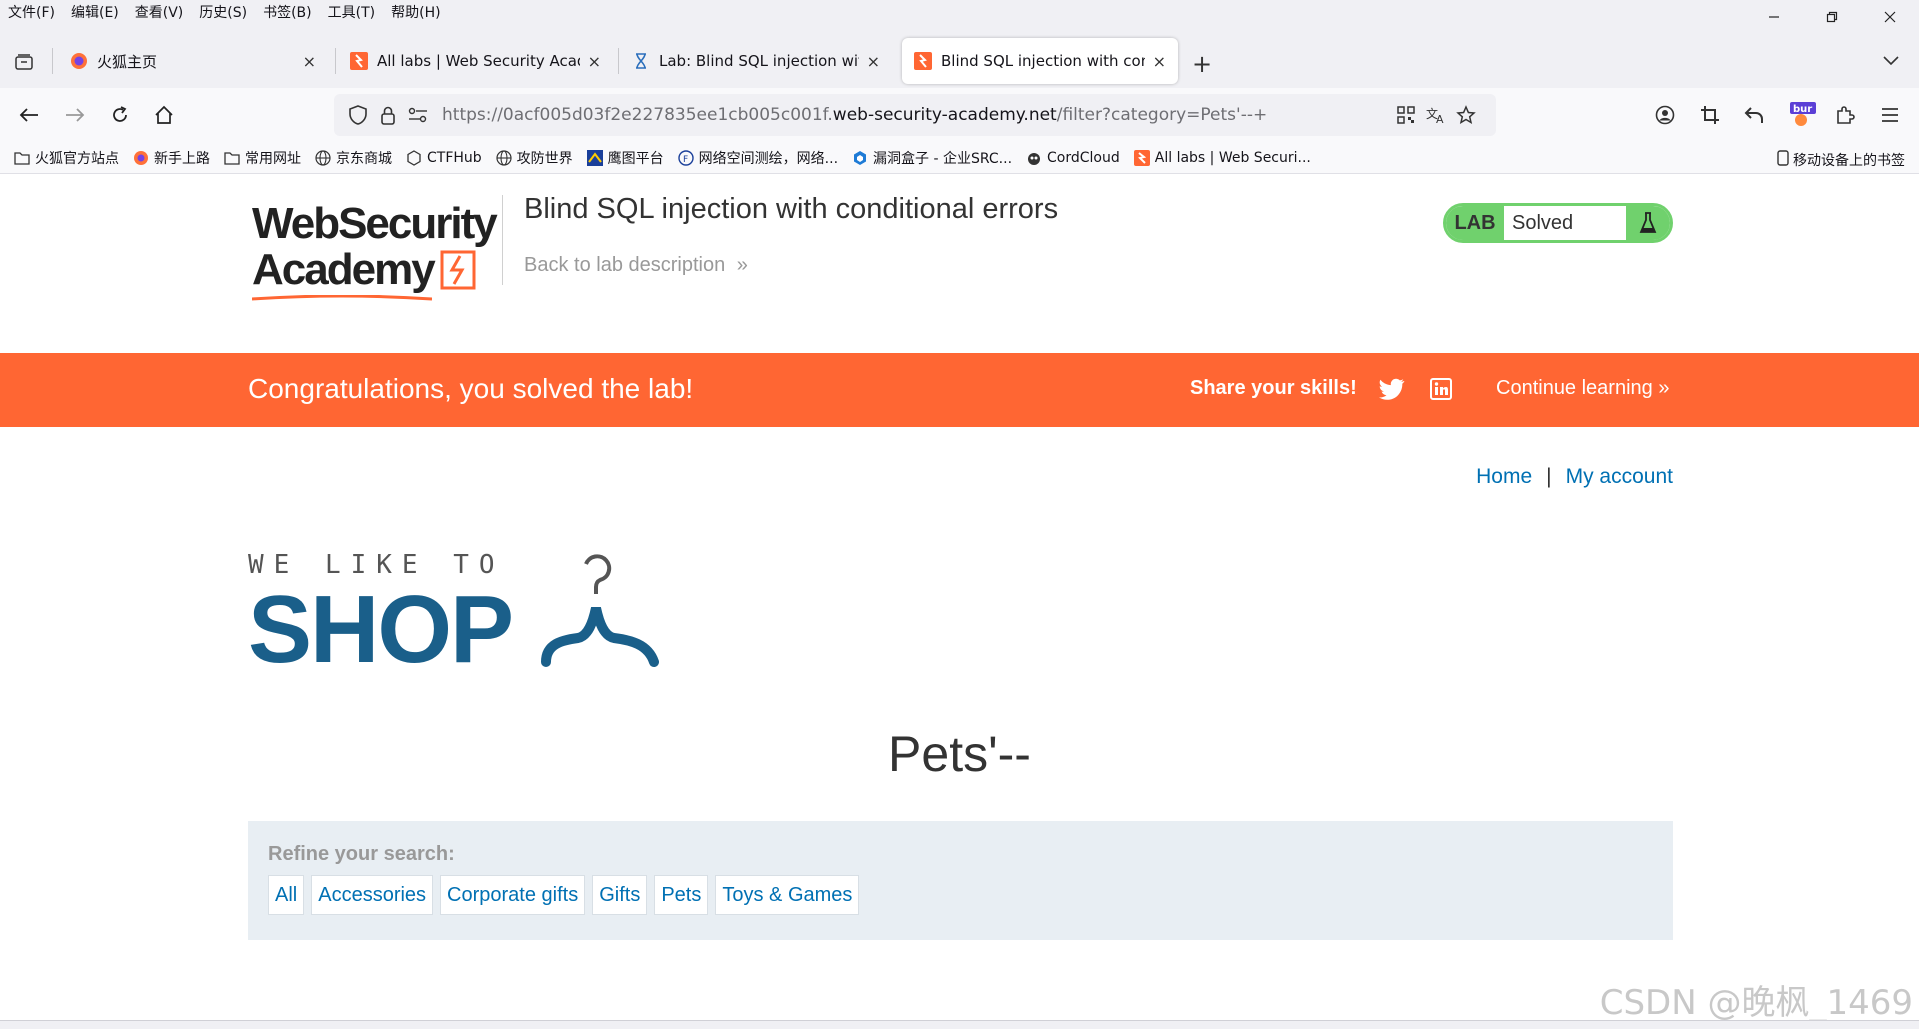  I want to click on account-button, so click(1665, 115).